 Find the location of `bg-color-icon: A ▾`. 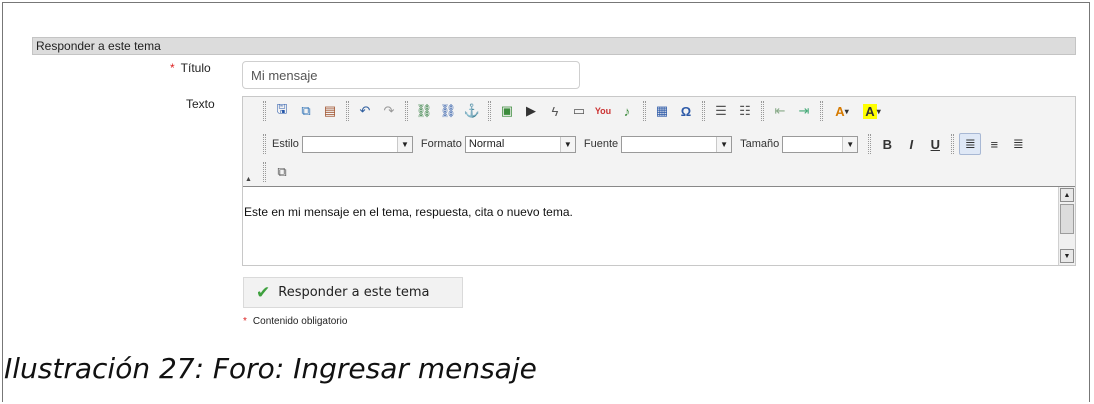

bg-color-icon: A ▾ is located at coordinates (872, 111).